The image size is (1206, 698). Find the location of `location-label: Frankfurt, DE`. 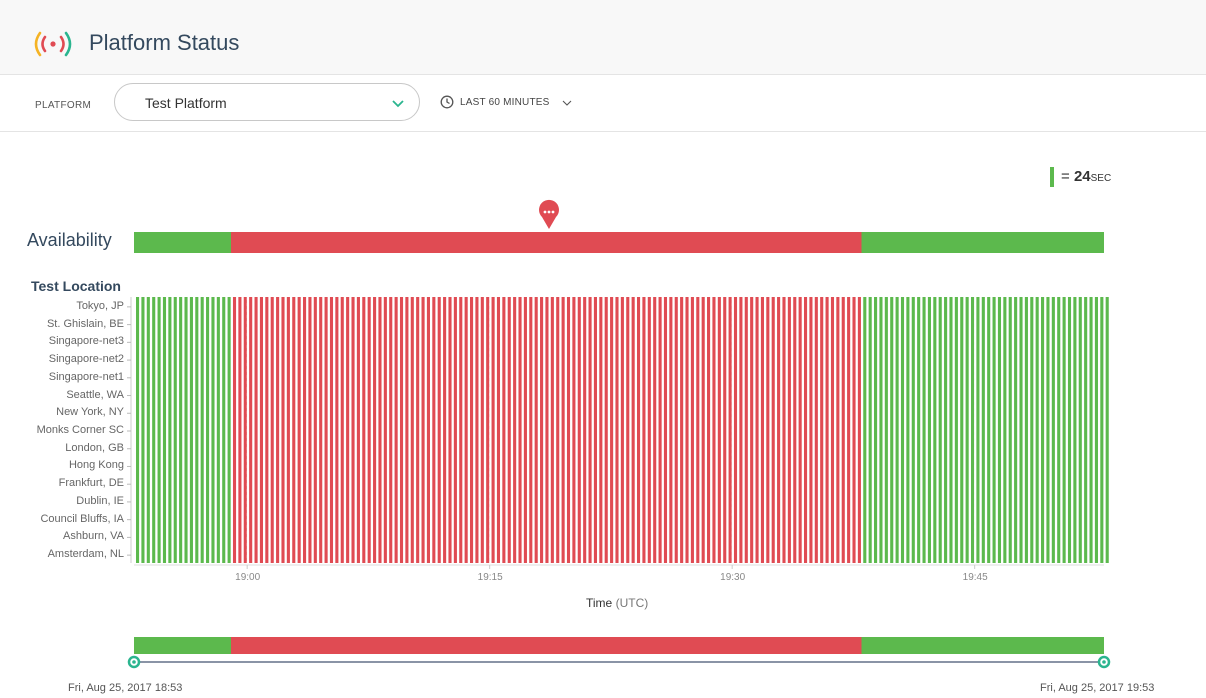

location-label: Frankfurt, DE is located at coordinates (91, 483).